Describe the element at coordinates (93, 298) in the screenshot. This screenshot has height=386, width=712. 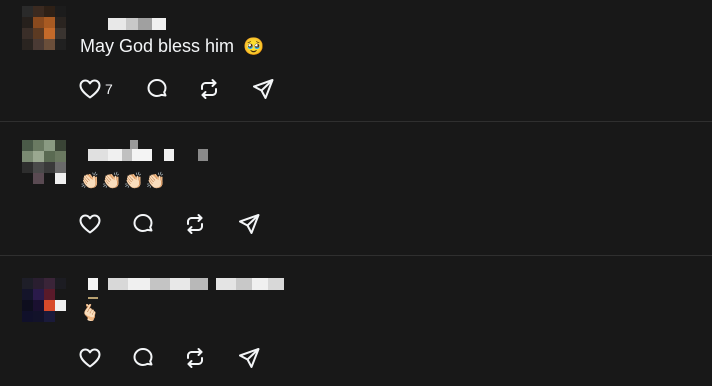
I see `emoji-accent-mark` at that location.